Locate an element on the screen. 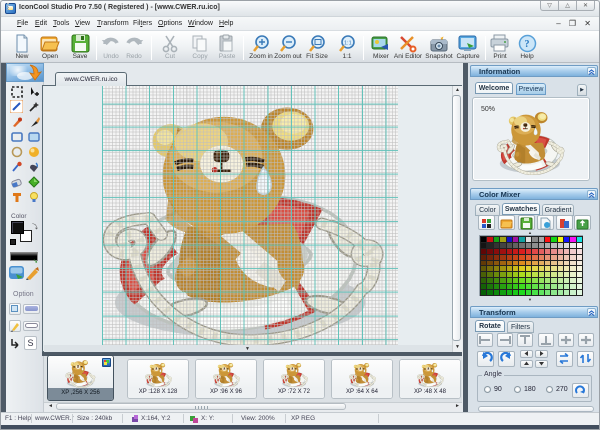 The height and width of the screenshot is (430, 600). svg-text: 1:1 is located at coordinates (348, 44).